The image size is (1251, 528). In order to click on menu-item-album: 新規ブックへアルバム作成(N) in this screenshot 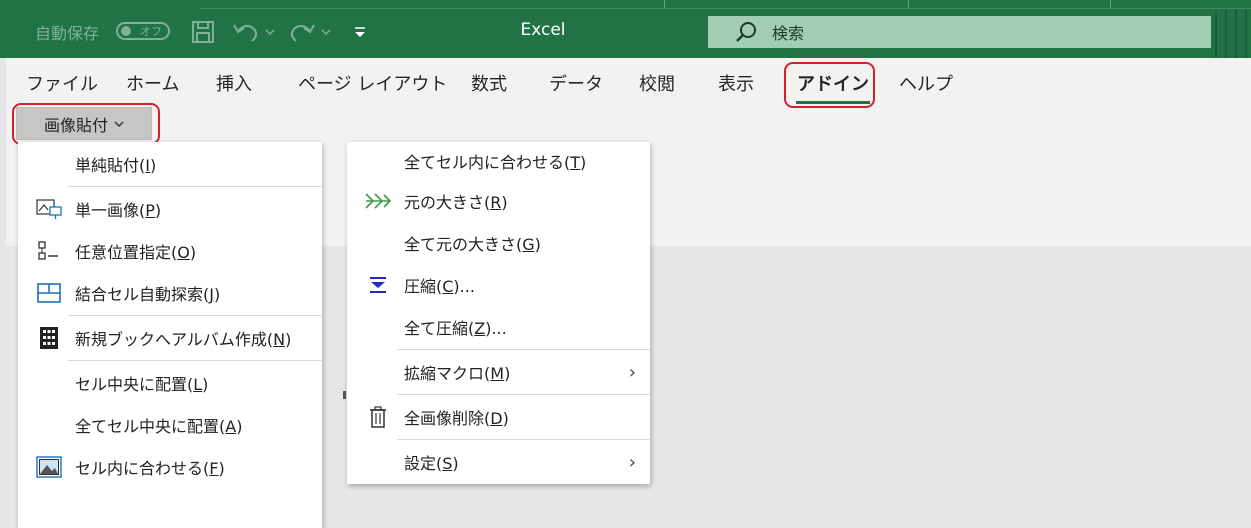, I will do `click(170, 338)`.